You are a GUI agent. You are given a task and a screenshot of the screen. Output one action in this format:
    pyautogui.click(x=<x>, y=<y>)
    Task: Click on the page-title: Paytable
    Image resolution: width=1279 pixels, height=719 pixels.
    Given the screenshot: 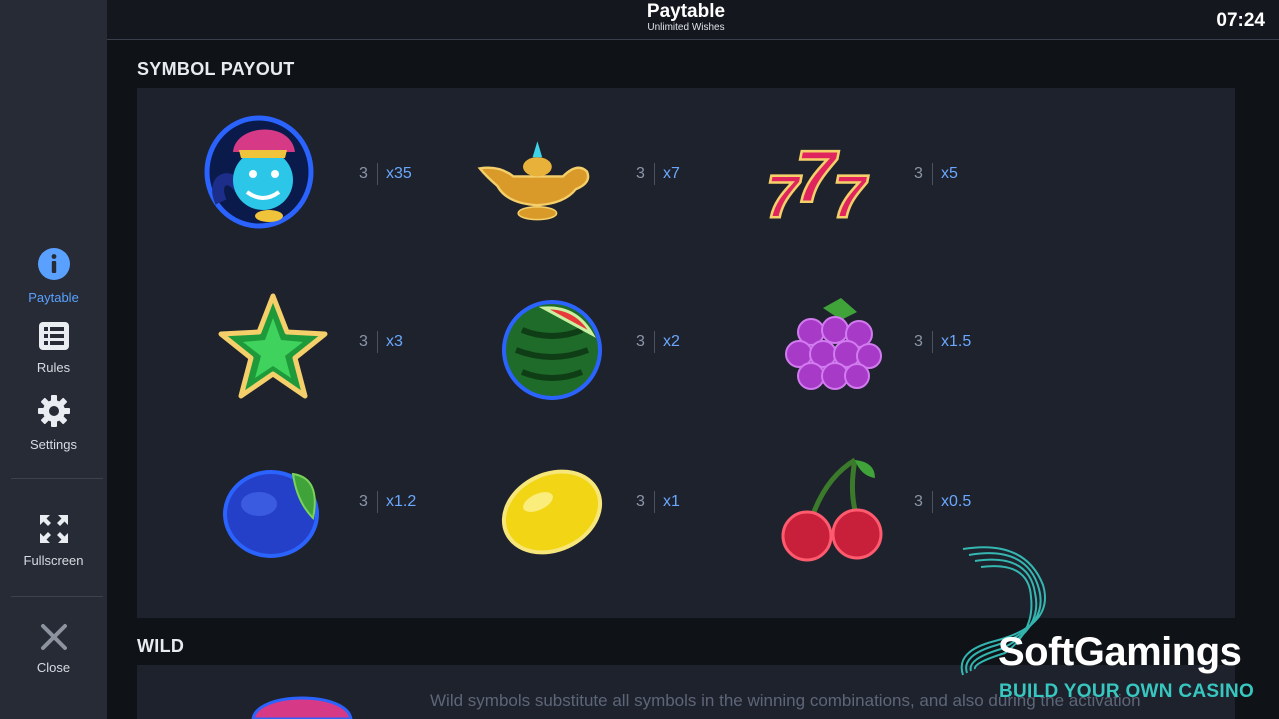 What is the action you would take?
    pyautogui.click(x=686, y=11)
    